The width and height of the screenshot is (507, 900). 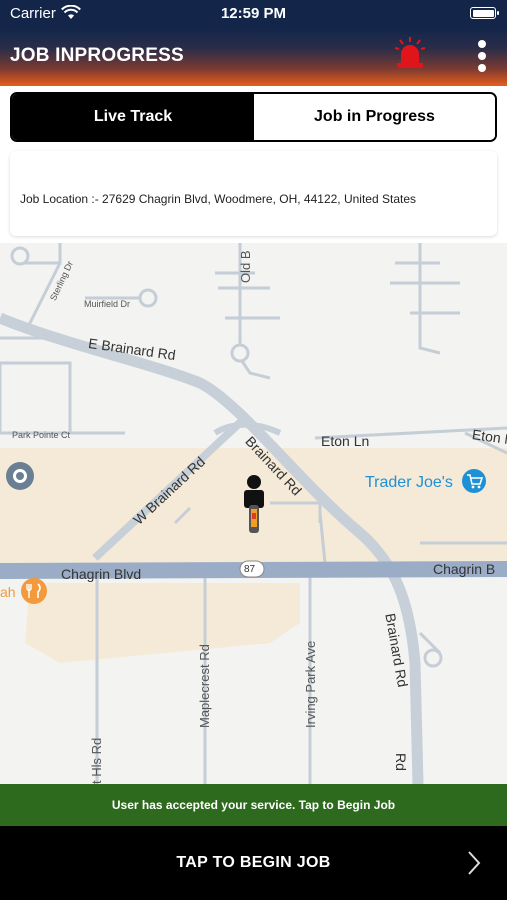 What do you see at coordinates (162, 623) in the screenshot?
I see `commercial-zone` at bounding box center [162, 623].